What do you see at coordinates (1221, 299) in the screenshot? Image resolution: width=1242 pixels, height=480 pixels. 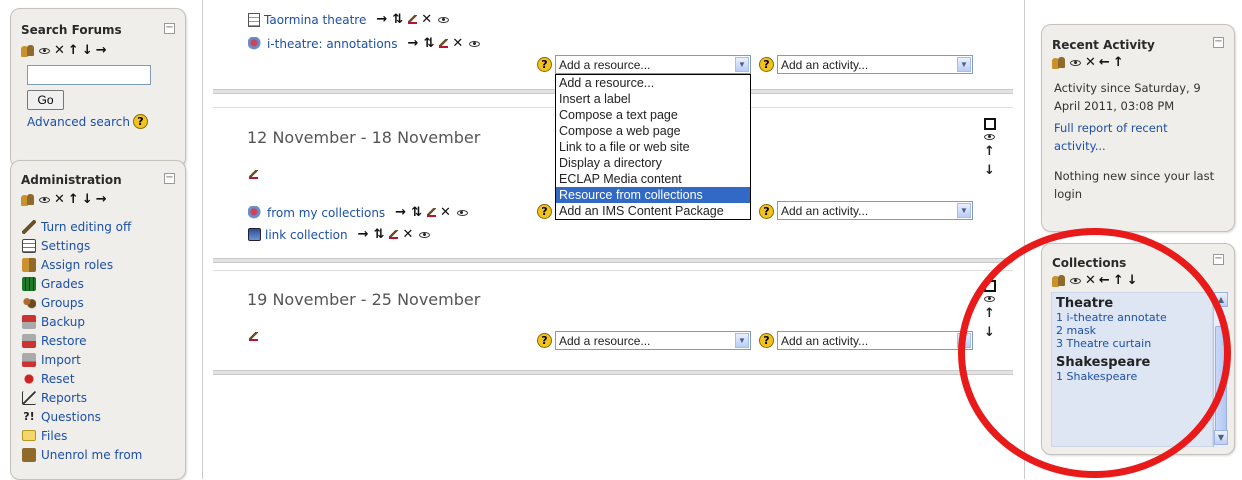 I see `scroll-up-icon: ▲` at bounding box center [1221, 299].